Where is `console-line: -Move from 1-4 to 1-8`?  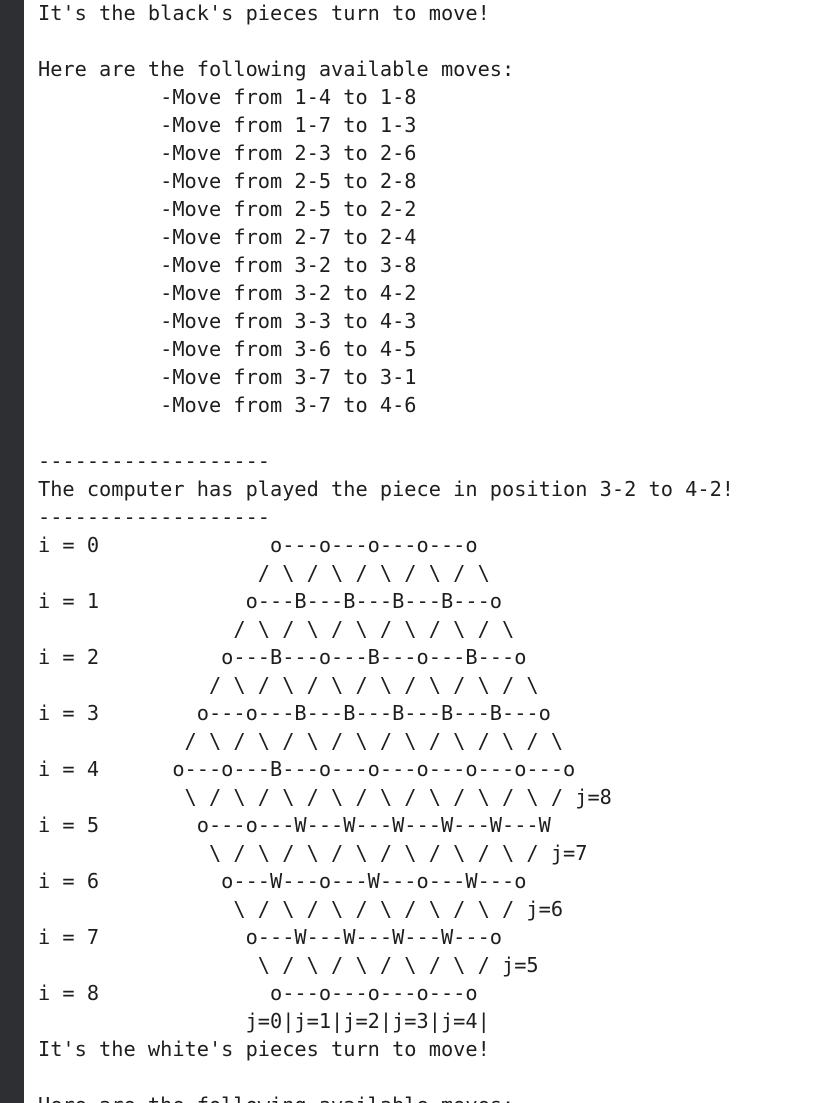
console-line: -Move from 1-4 to 1-8 is located at coordinates (227, 97).